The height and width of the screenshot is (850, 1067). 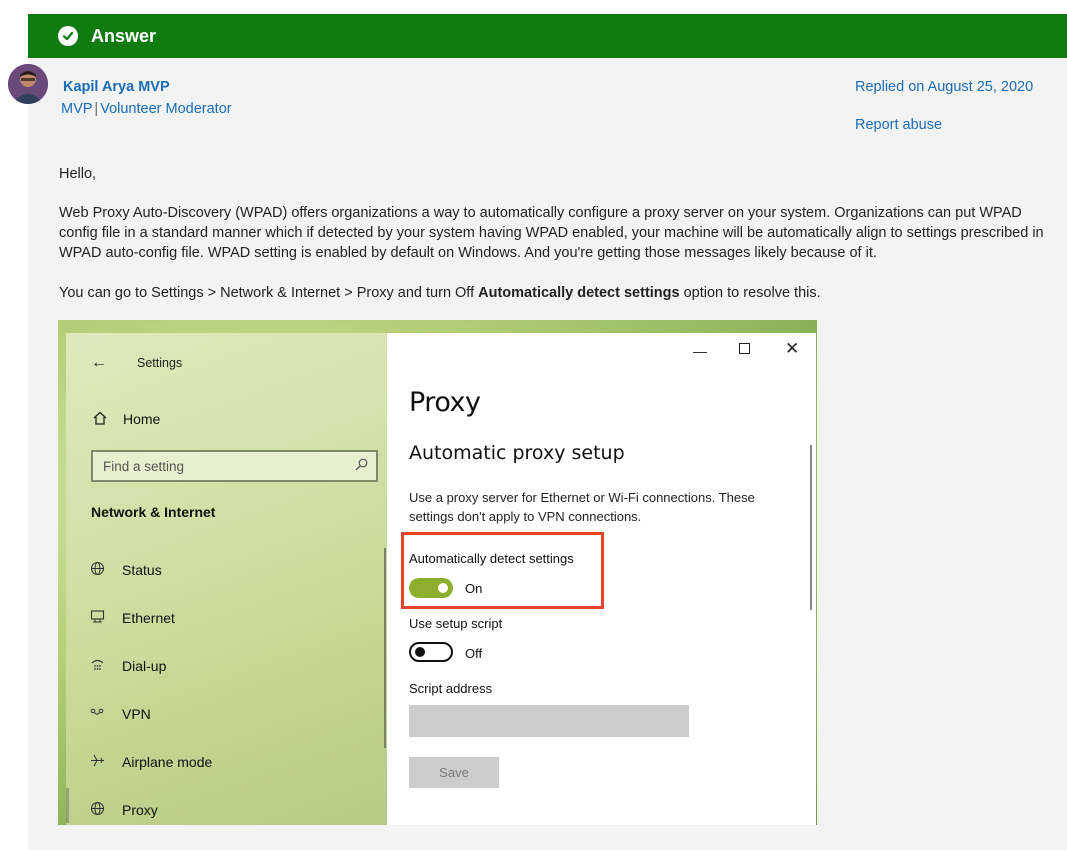 I want to click on home-icon, so click(x=100, y=420).